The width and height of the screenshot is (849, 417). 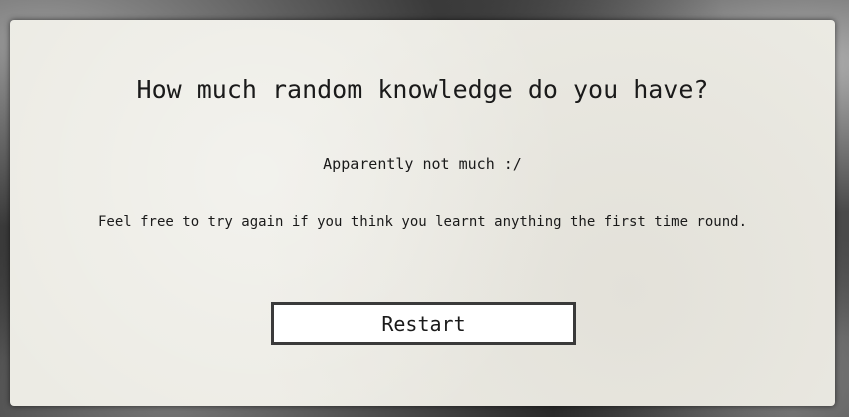 What do you see at coordinates (422, 89) in the screenshot?
I see `quiz-title: How much random knowledge do you have?` at bounding box center [422, 89].